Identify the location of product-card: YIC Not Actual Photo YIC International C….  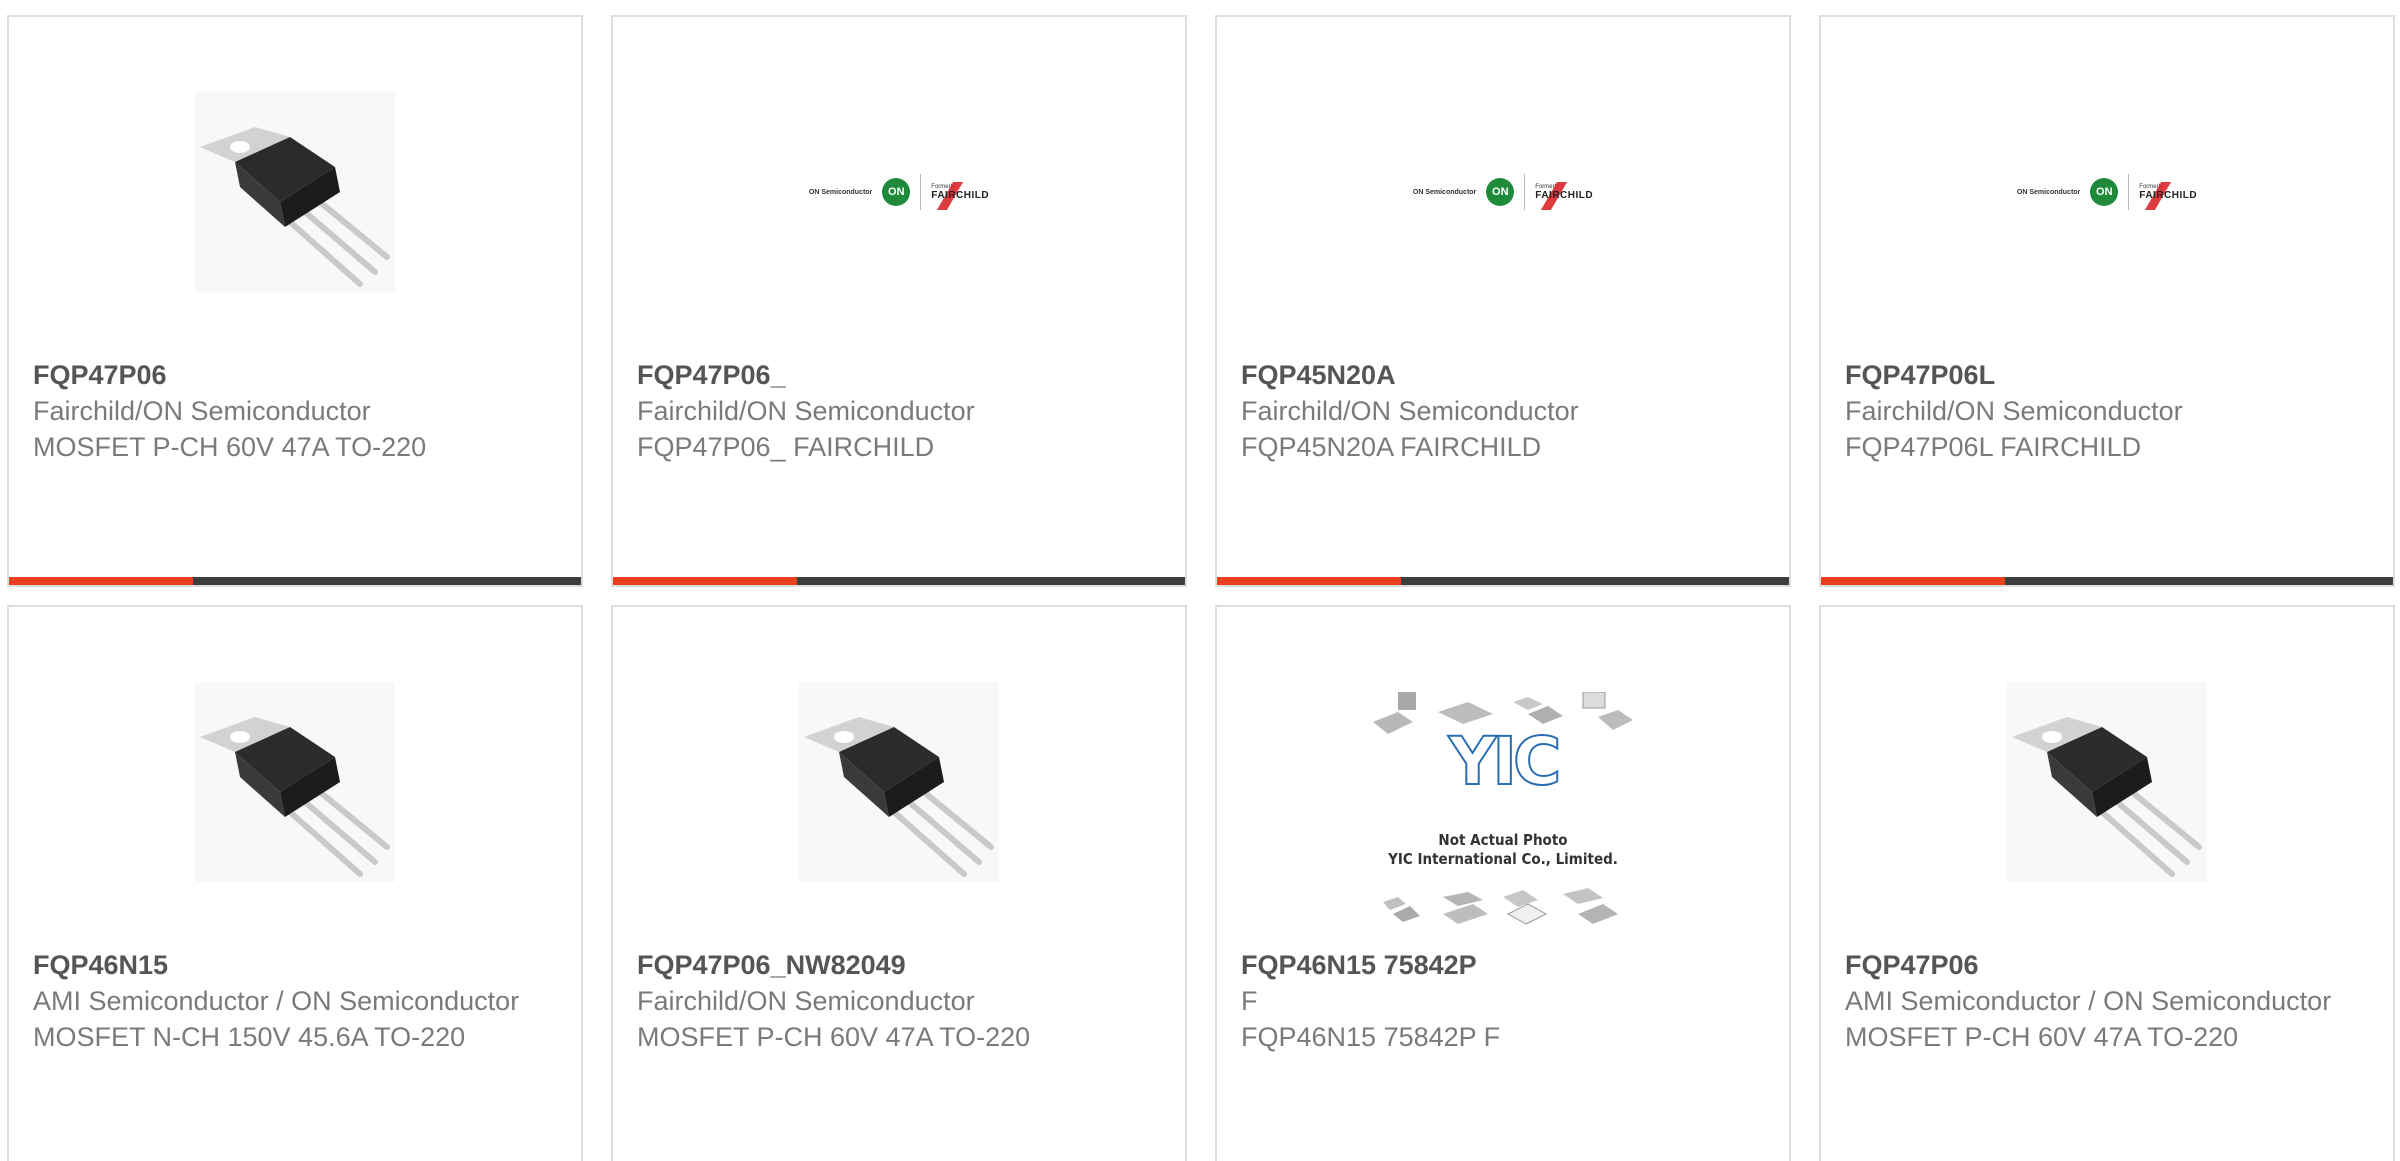
(1503, 883).